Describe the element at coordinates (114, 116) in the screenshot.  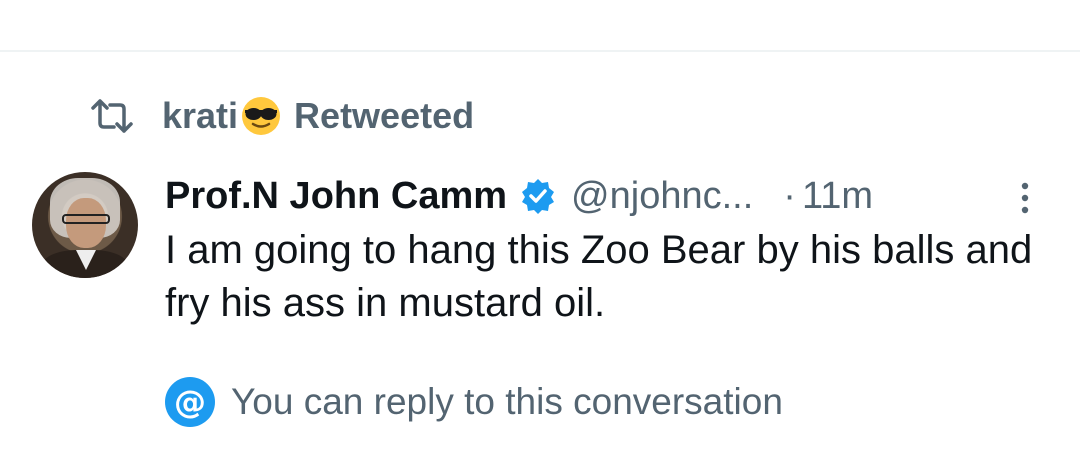
I see `retweet-icon` at that location.